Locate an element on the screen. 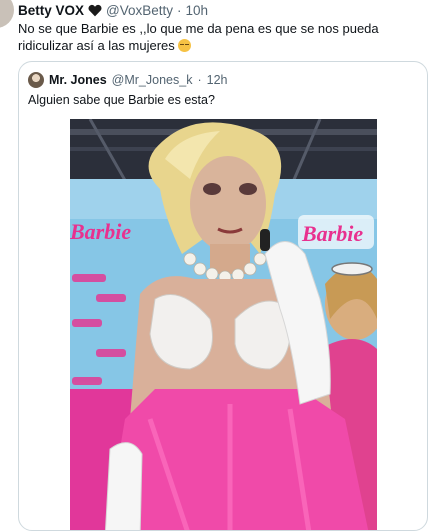  white-glove-left is located at coordinates (123, 486).